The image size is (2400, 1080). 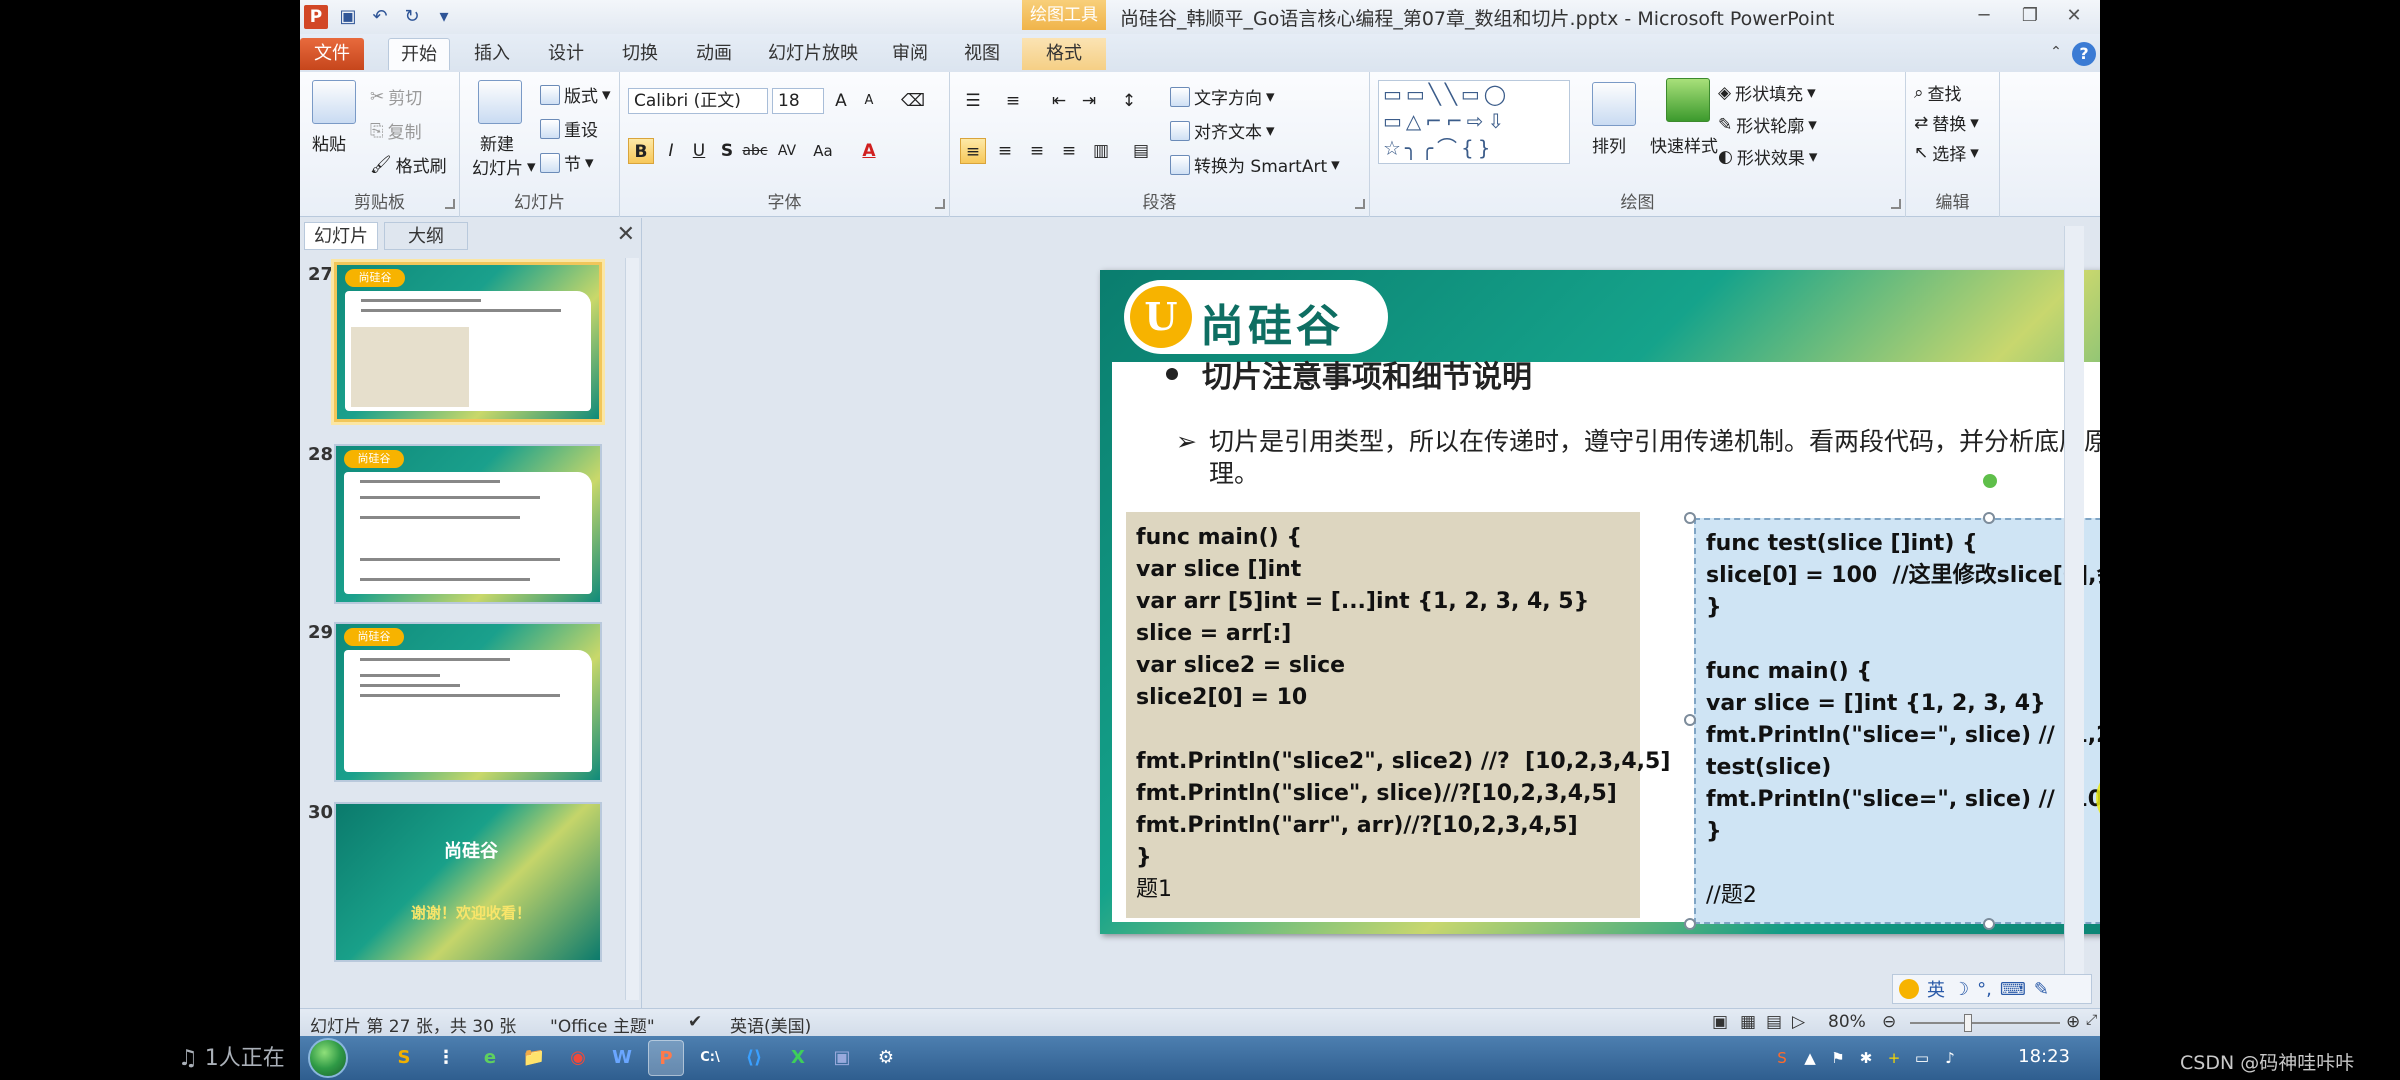 What do you see at coordinates (1360, 204) in the screenshot?
I see `paragraph-launcher-icon` at bounding box center [1360, 204].